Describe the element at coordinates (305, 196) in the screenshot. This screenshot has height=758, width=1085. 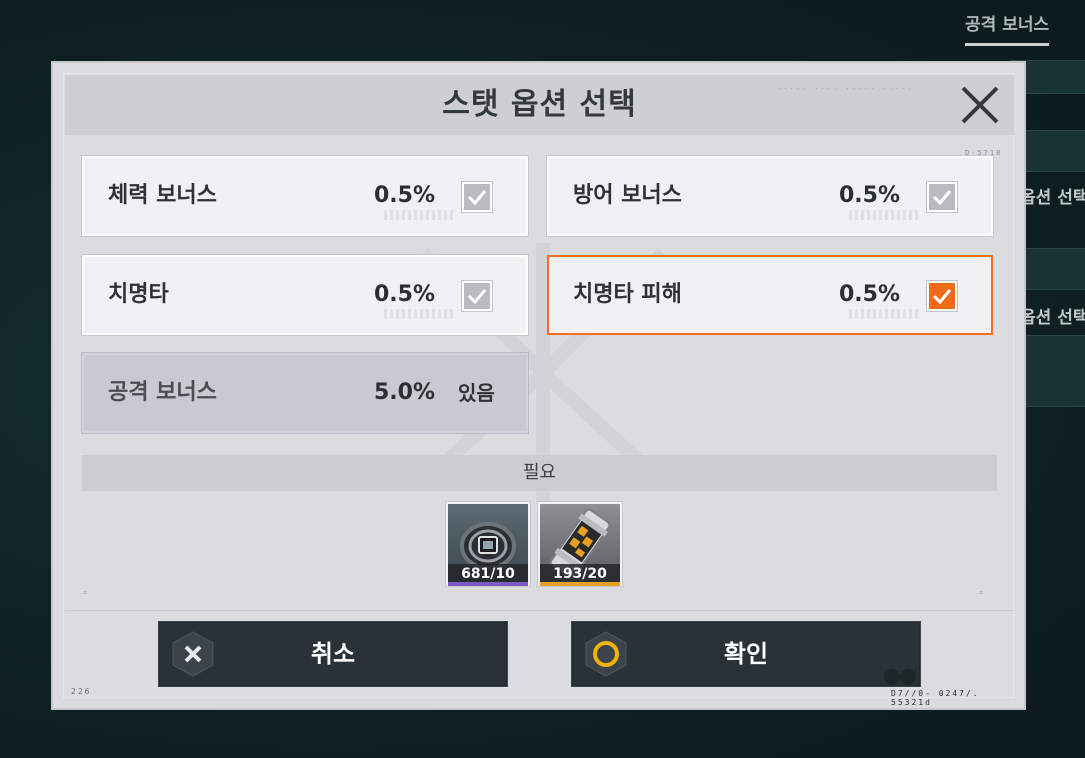
I see `option-card-hp-bonus: 체력 보너스 0.5%` at that location.